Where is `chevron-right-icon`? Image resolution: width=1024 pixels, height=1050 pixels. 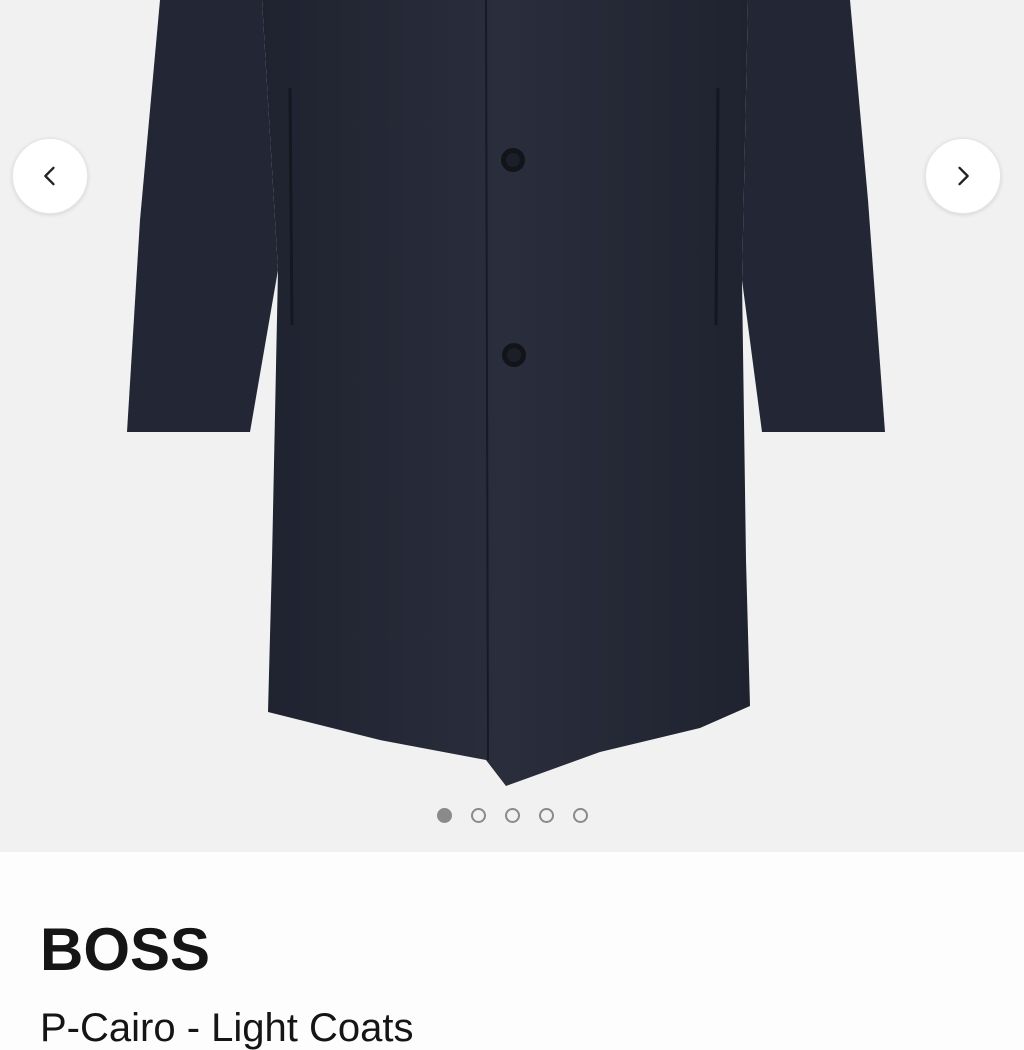 chevron-right-icon is located at coordinates (963, 176).